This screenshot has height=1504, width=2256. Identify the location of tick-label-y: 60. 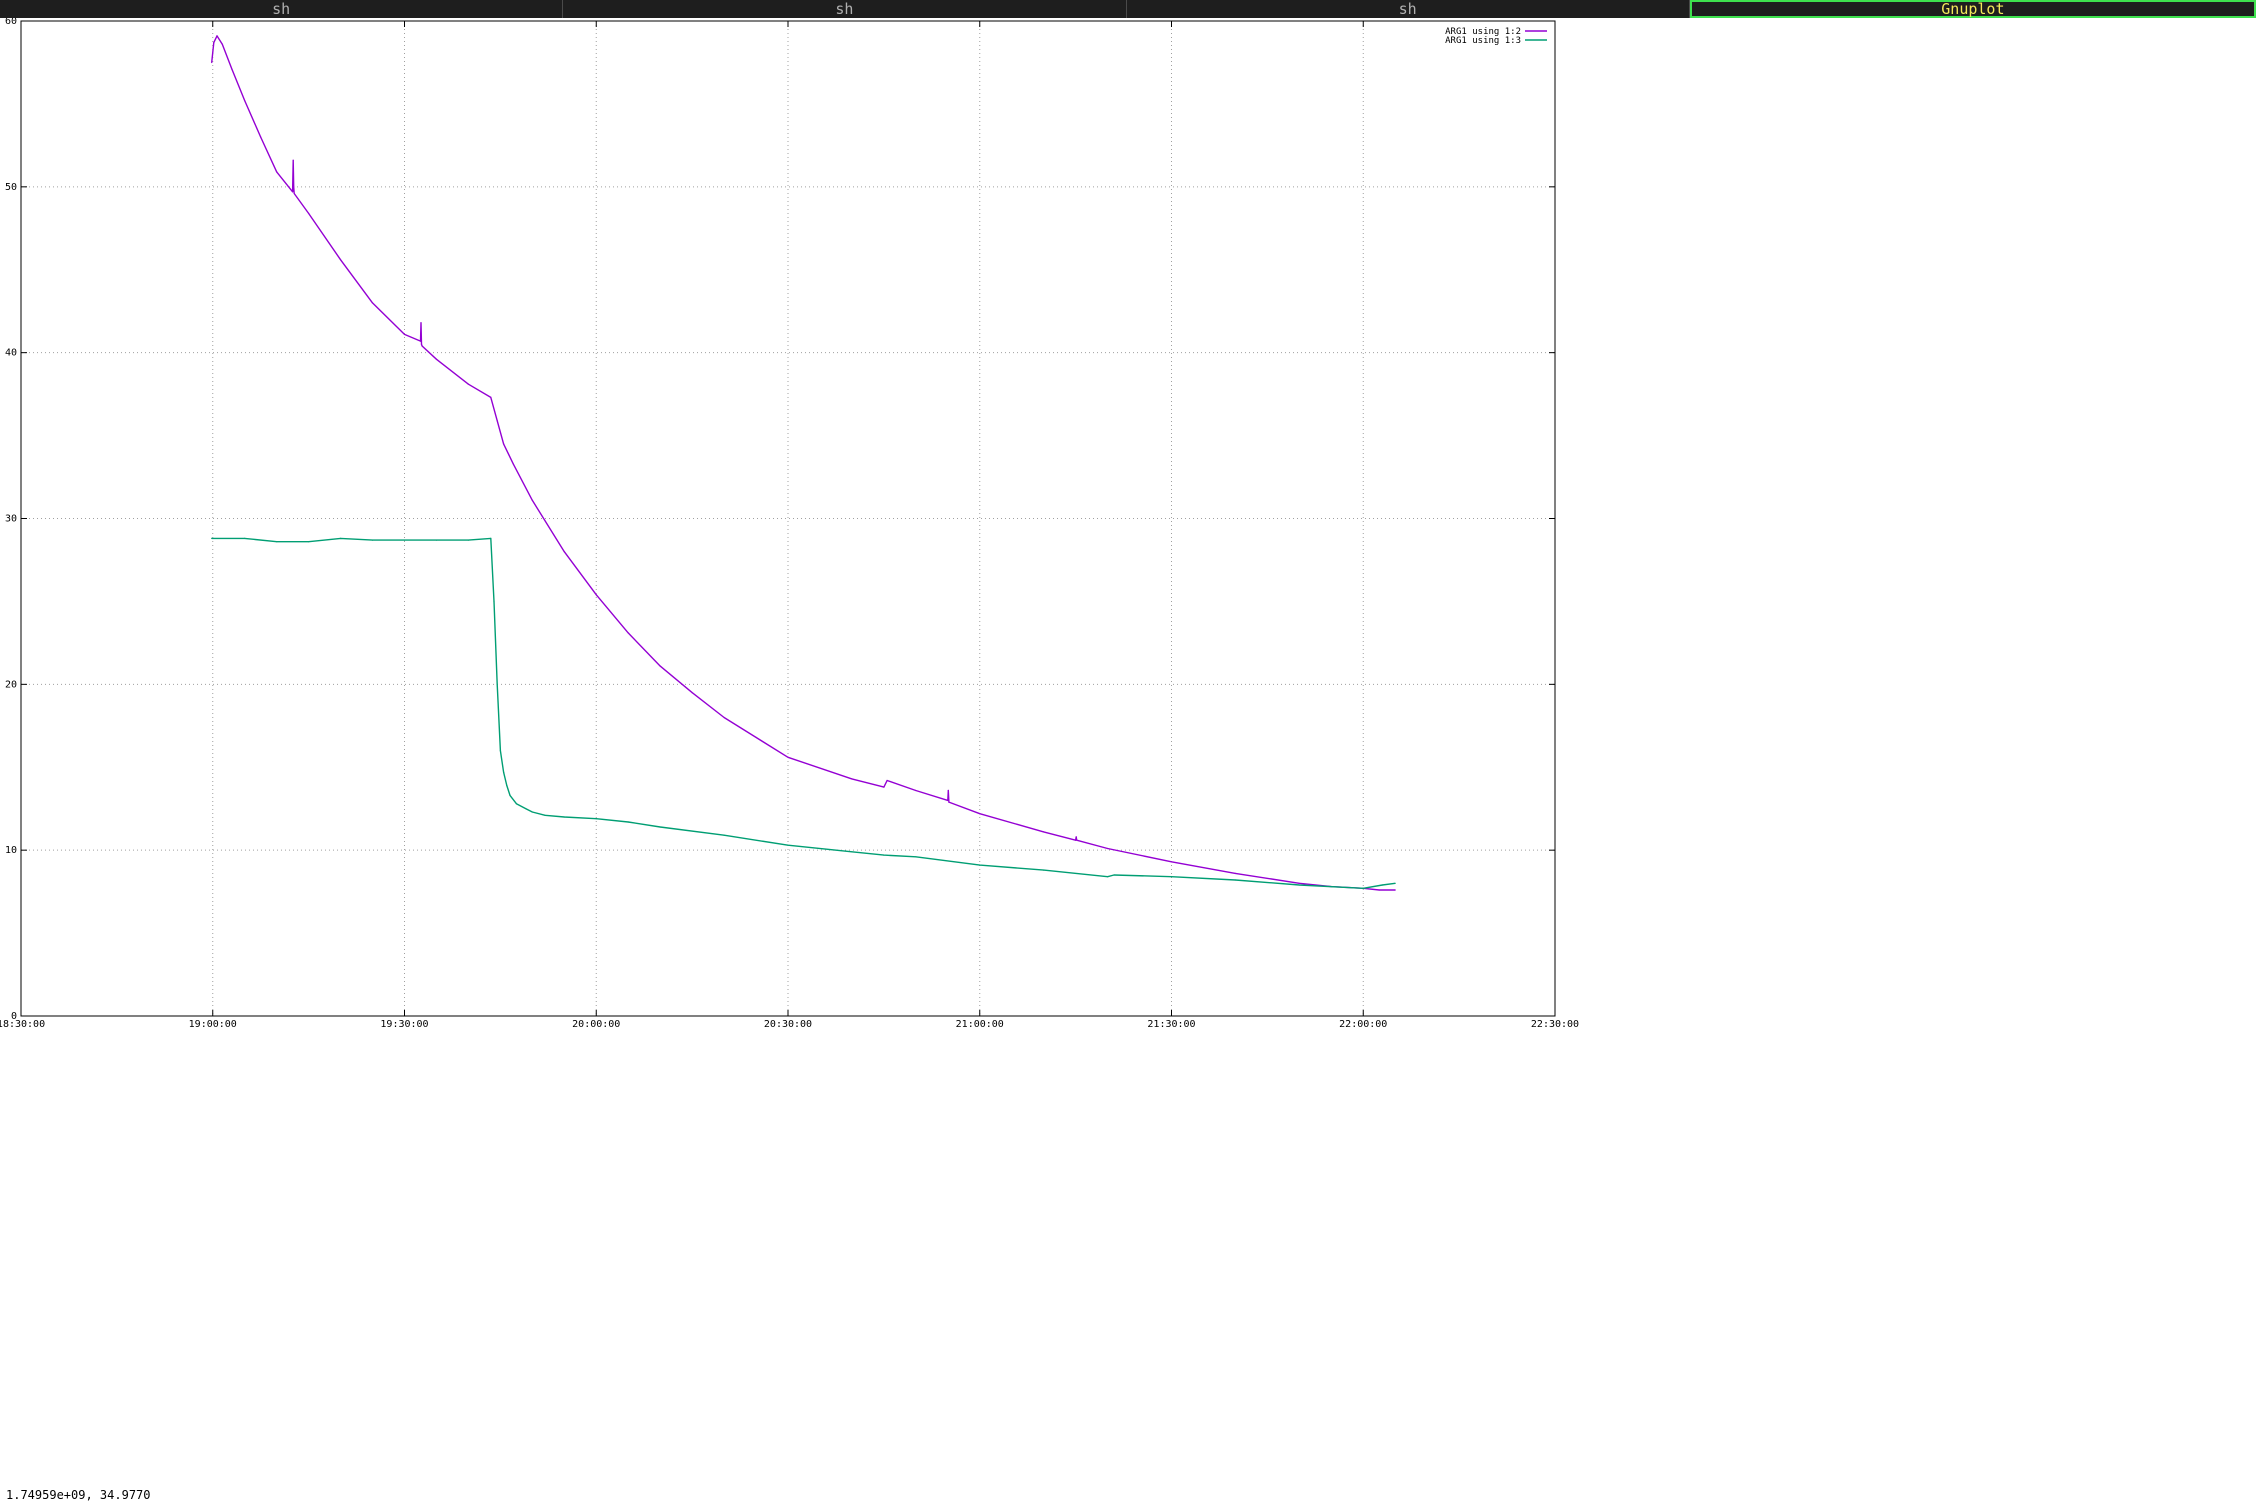
(11, 22).